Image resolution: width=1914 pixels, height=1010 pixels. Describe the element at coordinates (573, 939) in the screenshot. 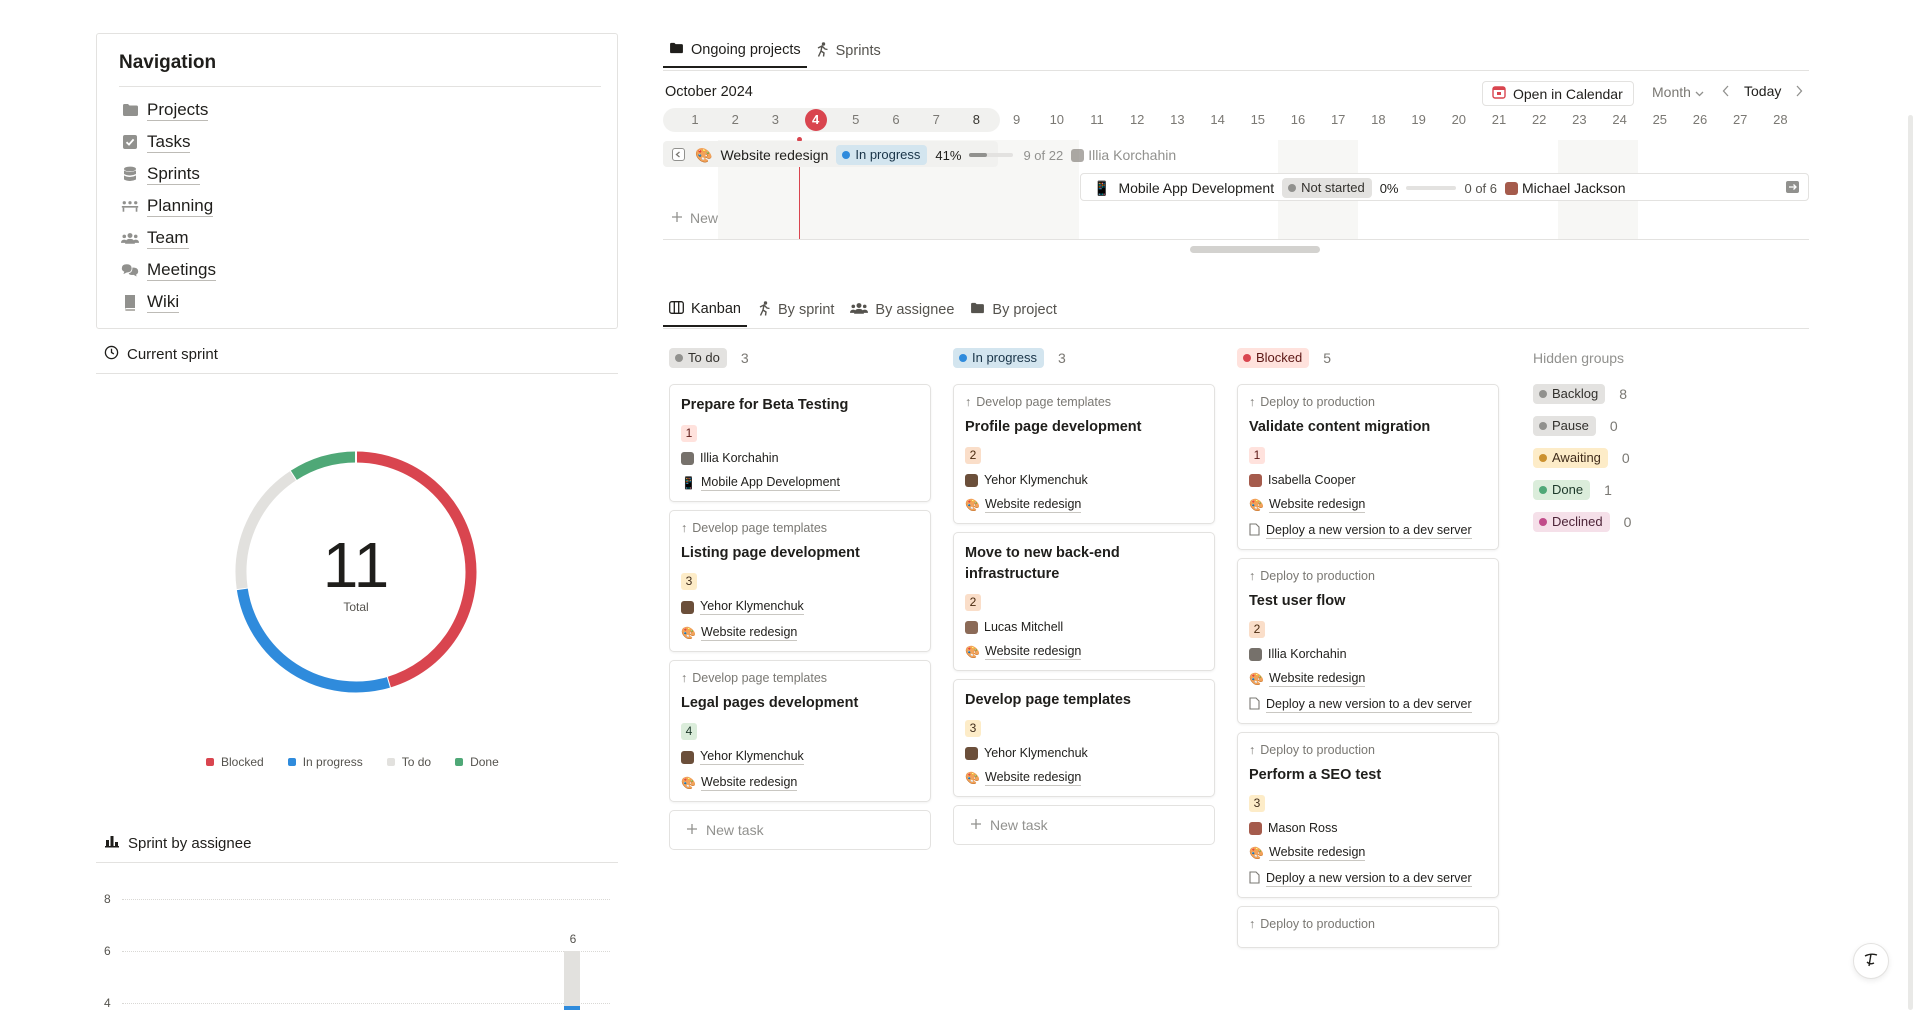

I see `bar-data-label: 6` at that location.